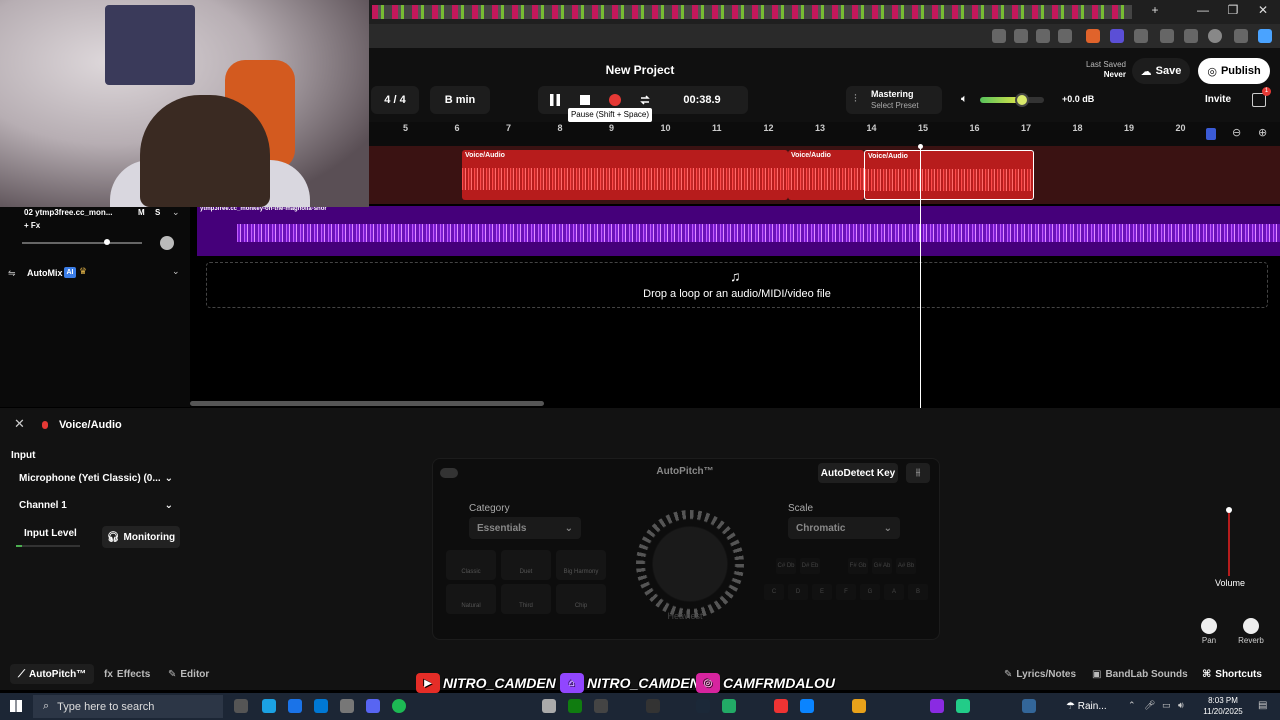 Image resolution: width=1280 pixels, height=720 pixels. I want to click on key-button: G, so click(870, 592).